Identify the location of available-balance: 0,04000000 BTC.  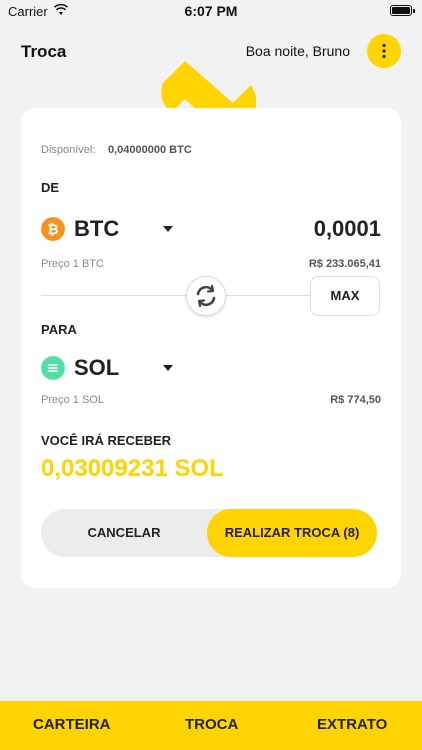
(150, 150).